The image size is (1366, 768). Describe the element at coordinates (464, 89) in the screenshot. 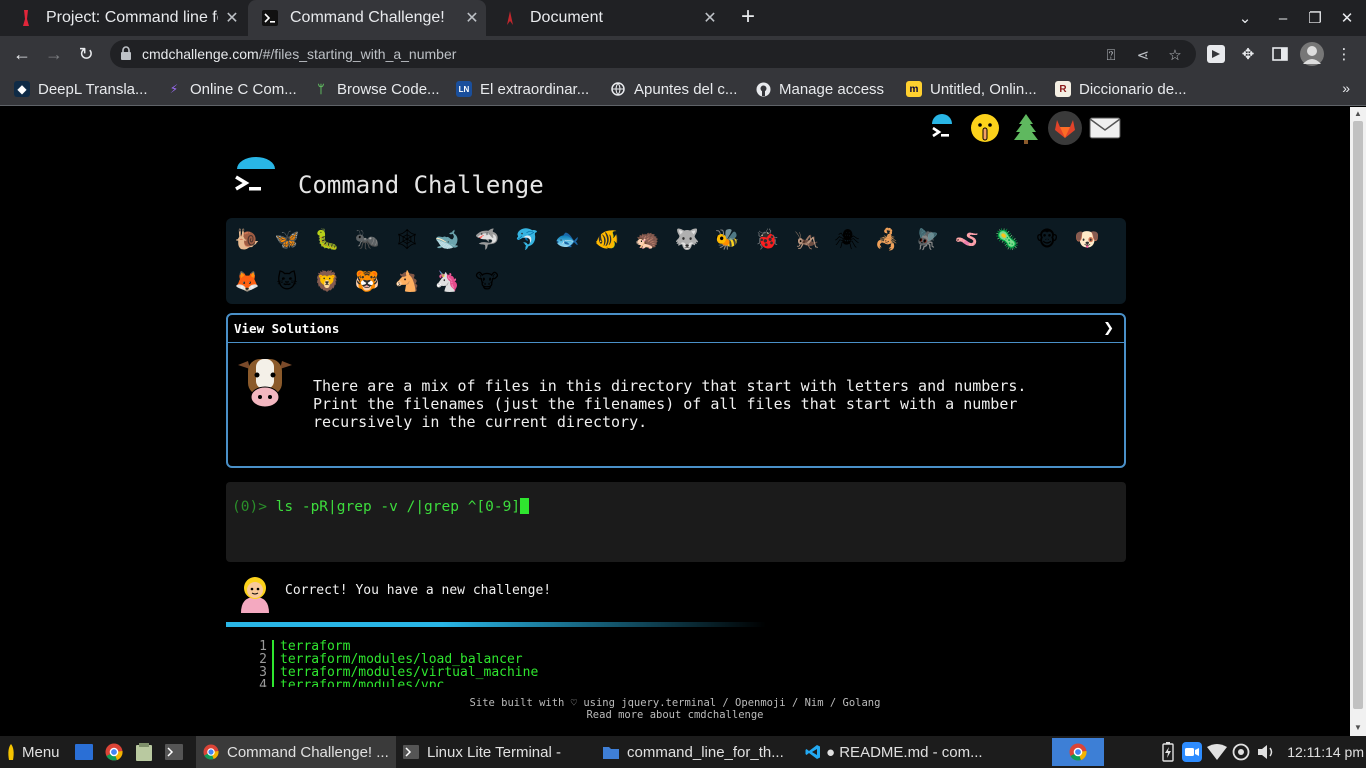

I see `ln-icon: LN` at that location.